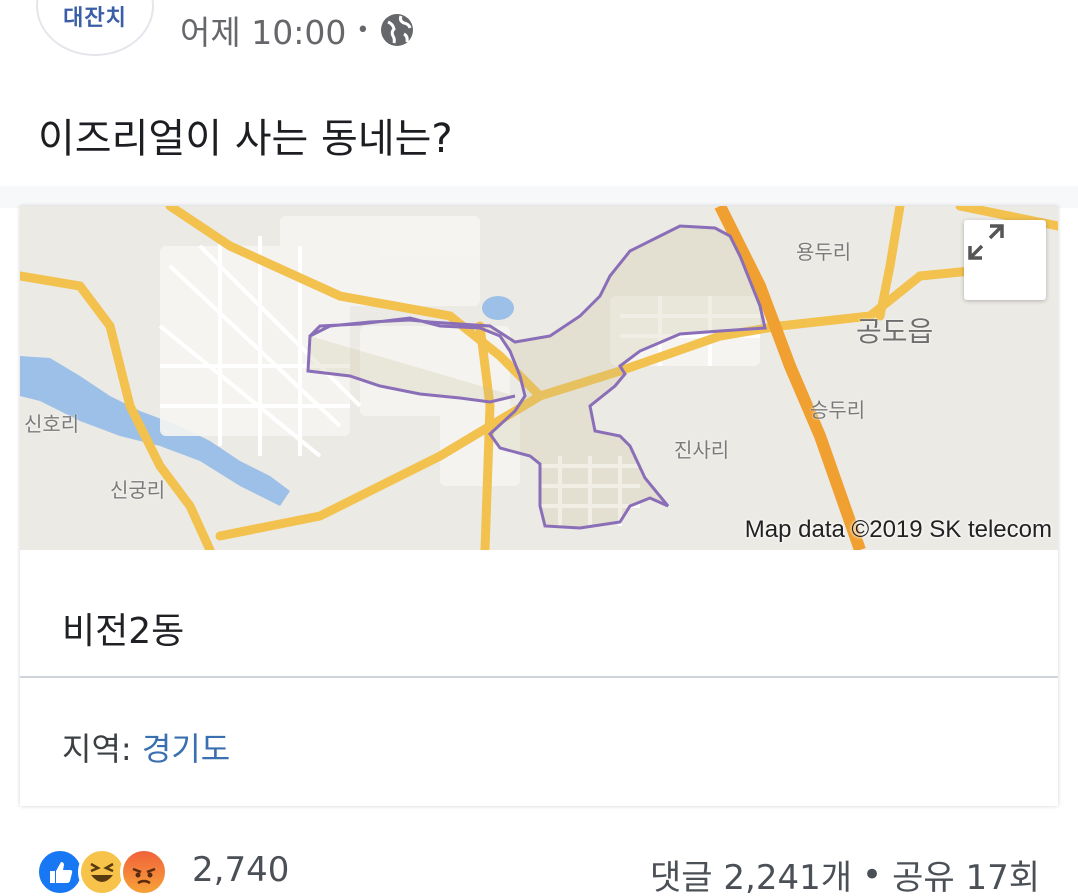  Describe the element at coordinates (144, 872) in the screenshot. I see `angry-icon` at that location.